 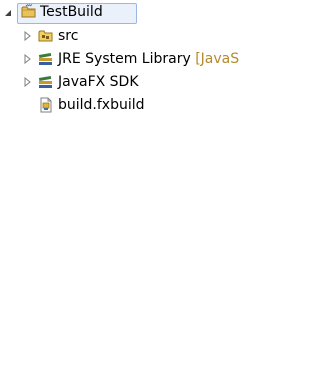 I want to click on tree-item-label: TestBuild, so click(x=71, y=12).